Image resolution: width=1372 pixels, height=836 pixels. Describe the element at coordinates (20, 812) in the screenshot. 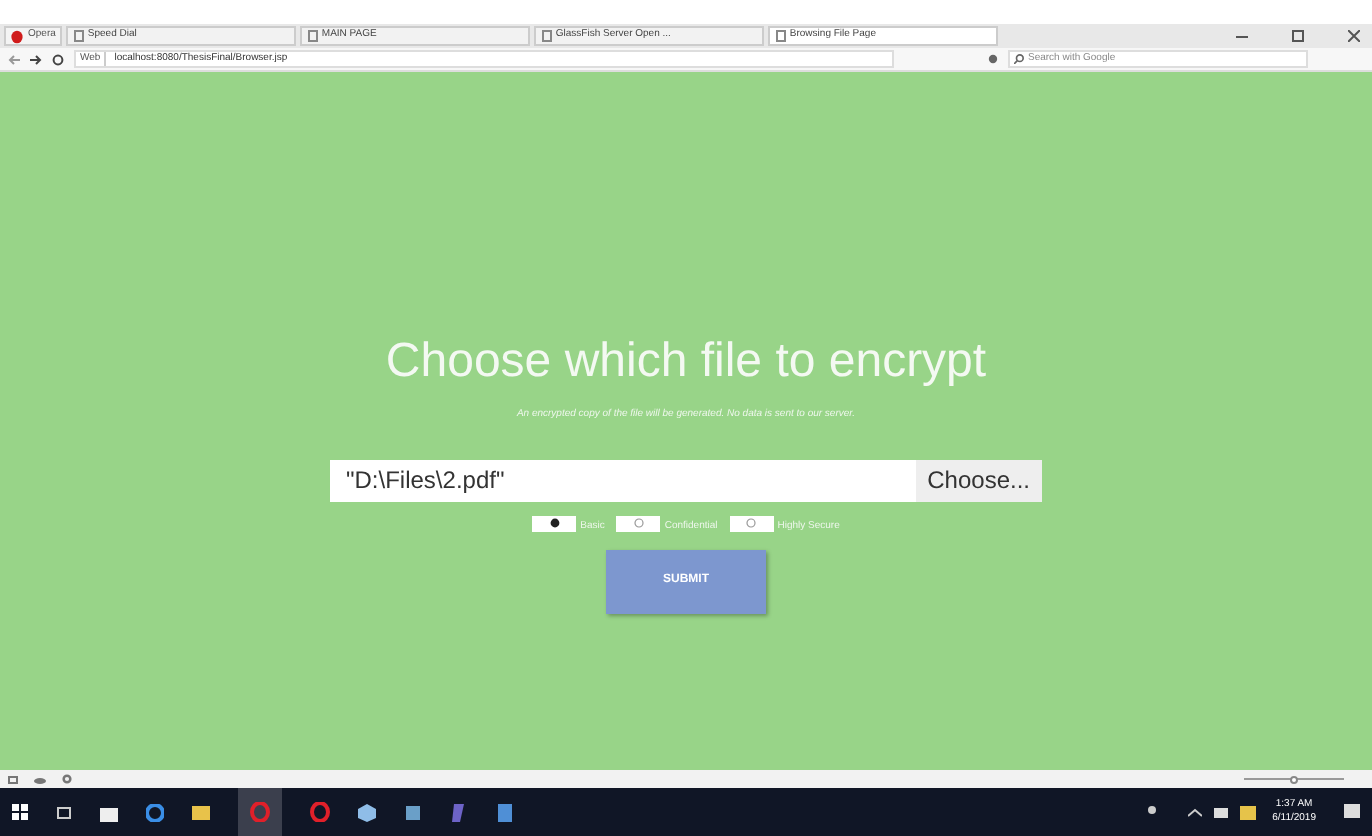

I see `windows-start-icon` at that location.